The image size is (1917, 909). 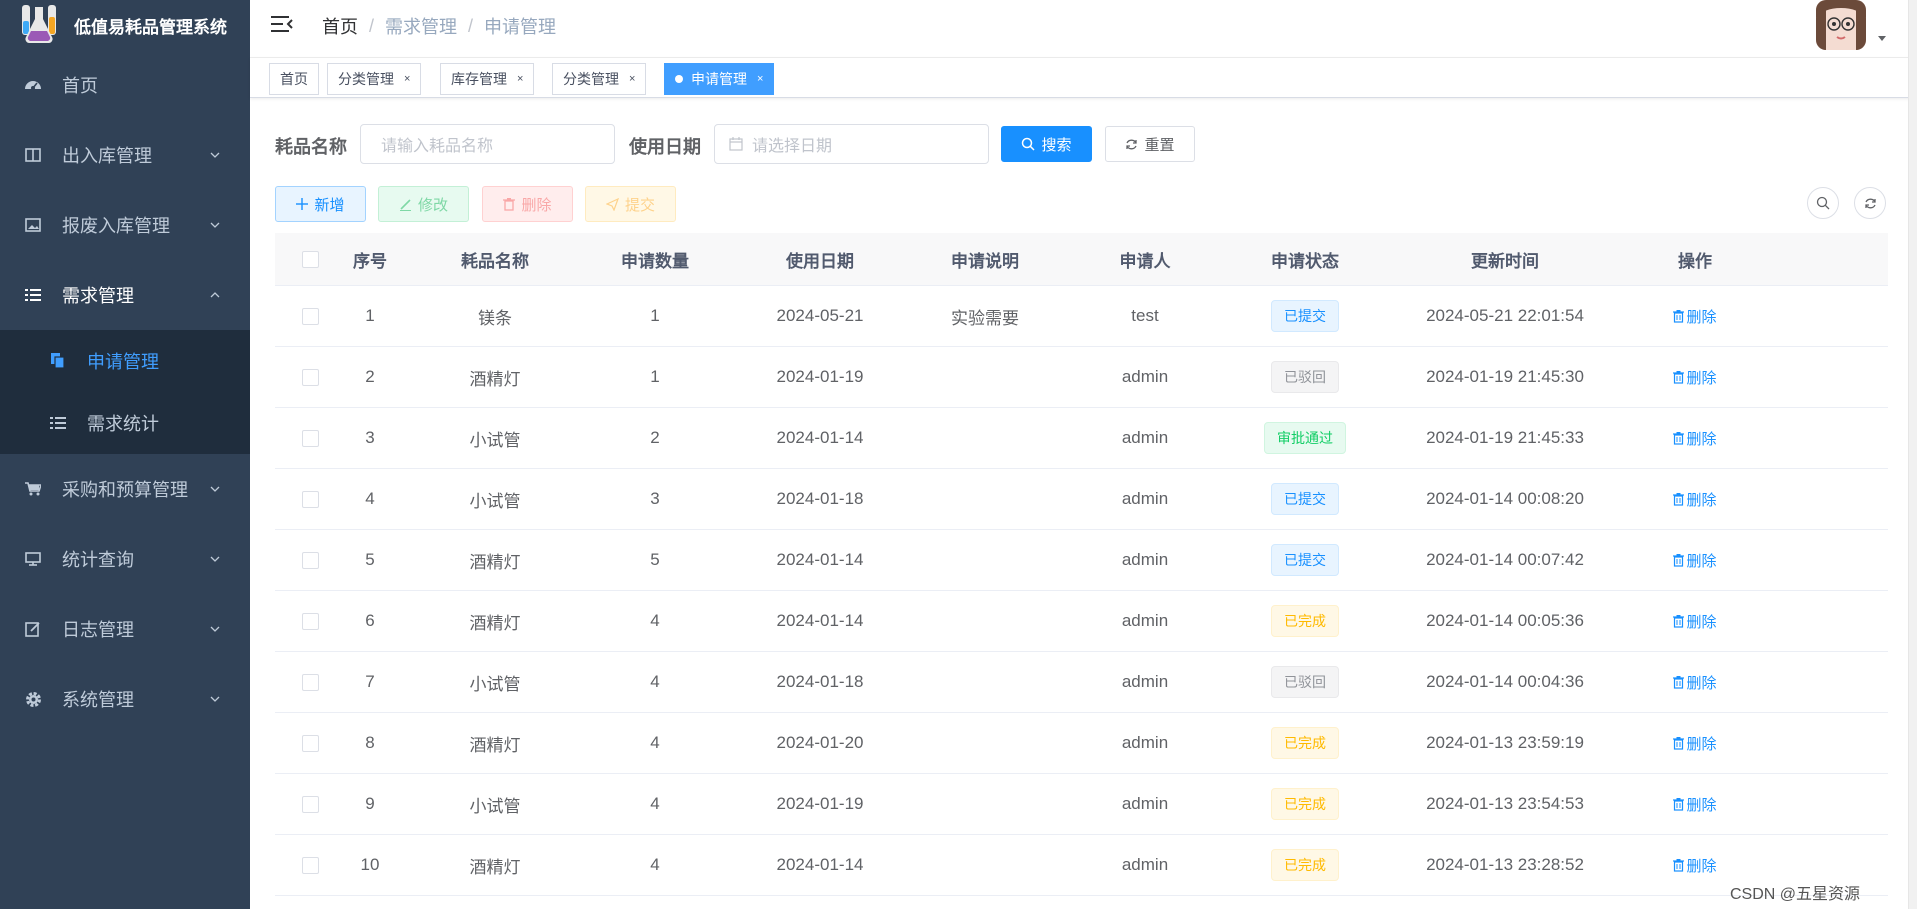 I want to click on sidebar-item-purchase: 采购和预算管理, so click(x=125, y=489).